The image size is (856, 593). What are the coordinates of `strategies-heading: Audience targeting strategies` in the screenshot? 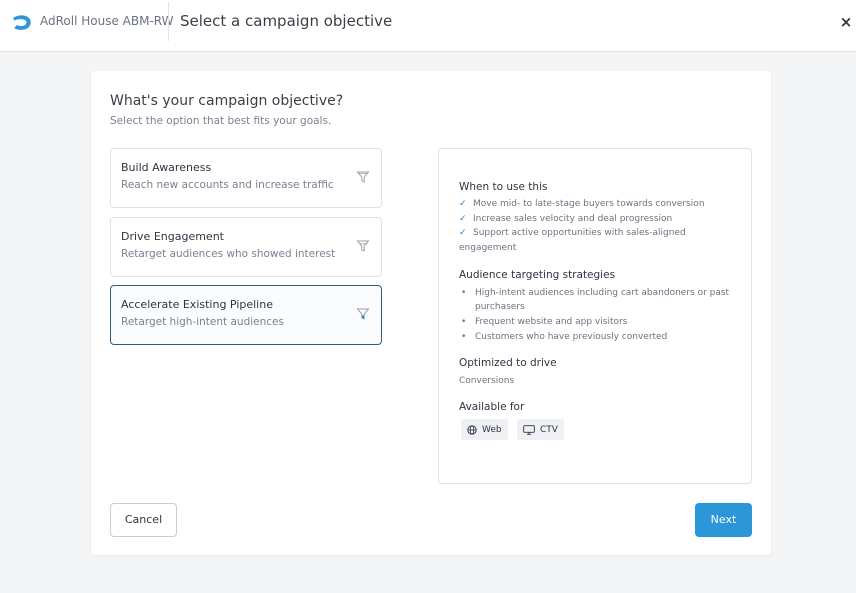 It's located at (537, 275).